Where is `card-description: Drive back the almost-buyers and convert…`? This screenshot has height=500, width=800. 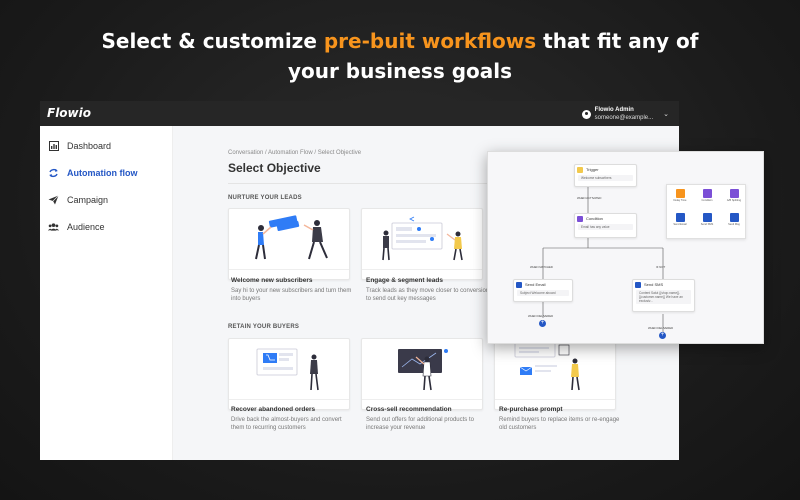
card-description: Drive back the almost-buyers and convert… is located at coordinates (286, 424).